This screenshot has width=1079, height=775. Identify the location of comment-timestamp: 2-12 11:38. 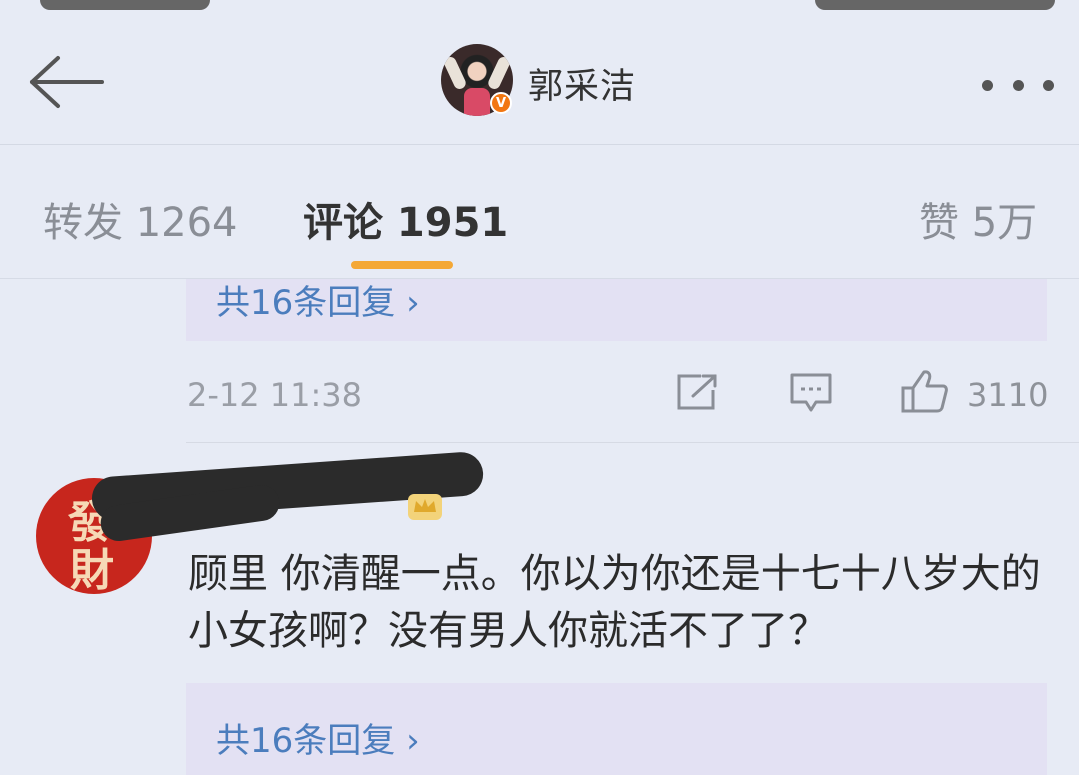
(275, 395).